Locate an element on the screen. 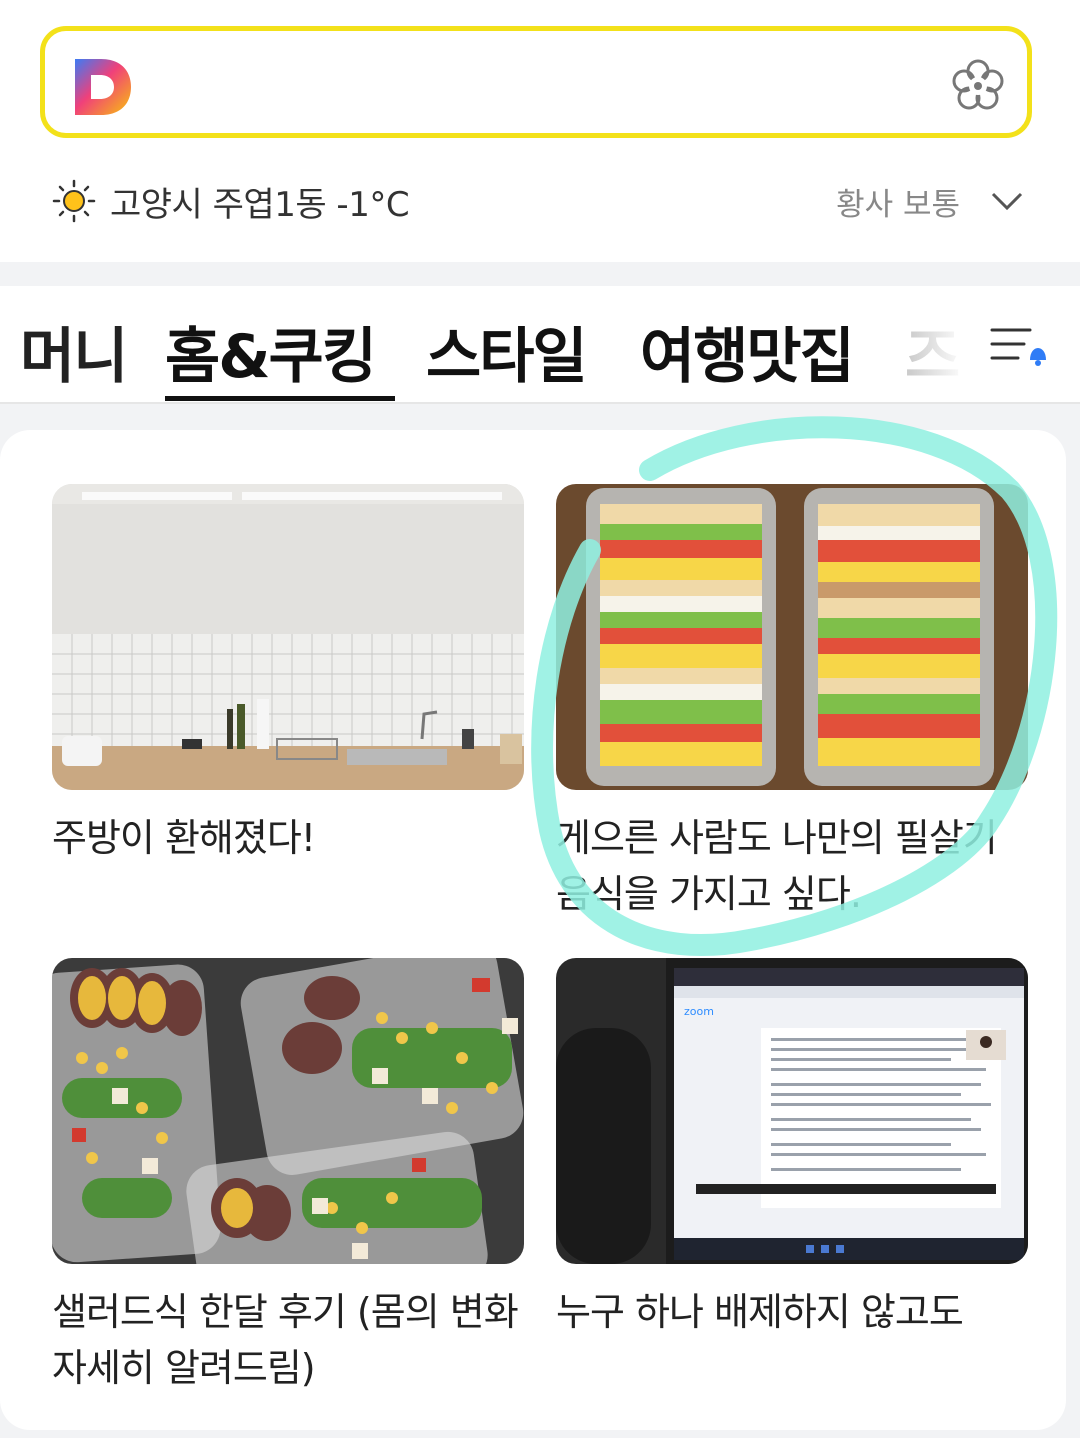  article-item: zoom 누구 하나 배제하지 않고도 is located at coordinates (792, 1149).